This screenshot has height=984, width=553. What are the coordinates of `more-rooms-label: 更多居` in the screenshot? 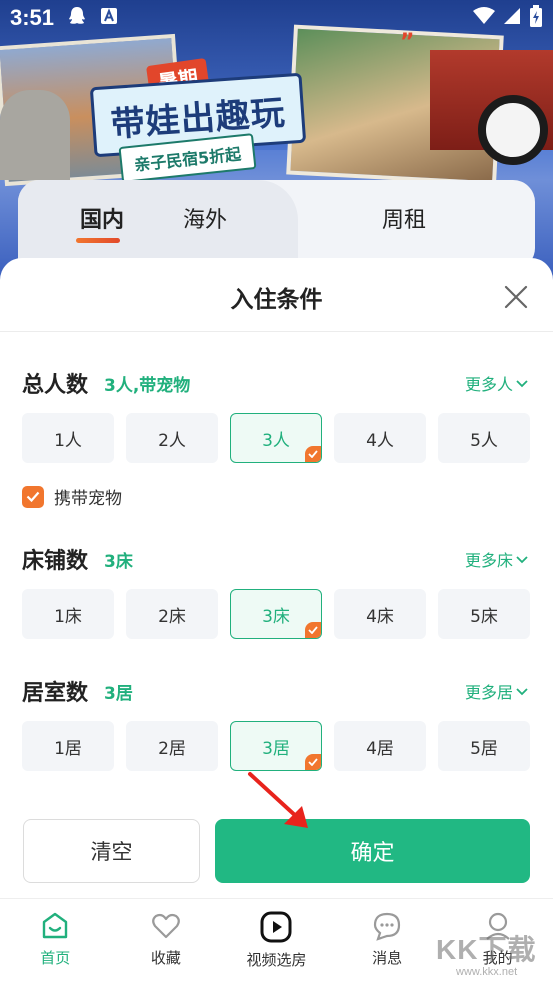 It's located at (488, 692).